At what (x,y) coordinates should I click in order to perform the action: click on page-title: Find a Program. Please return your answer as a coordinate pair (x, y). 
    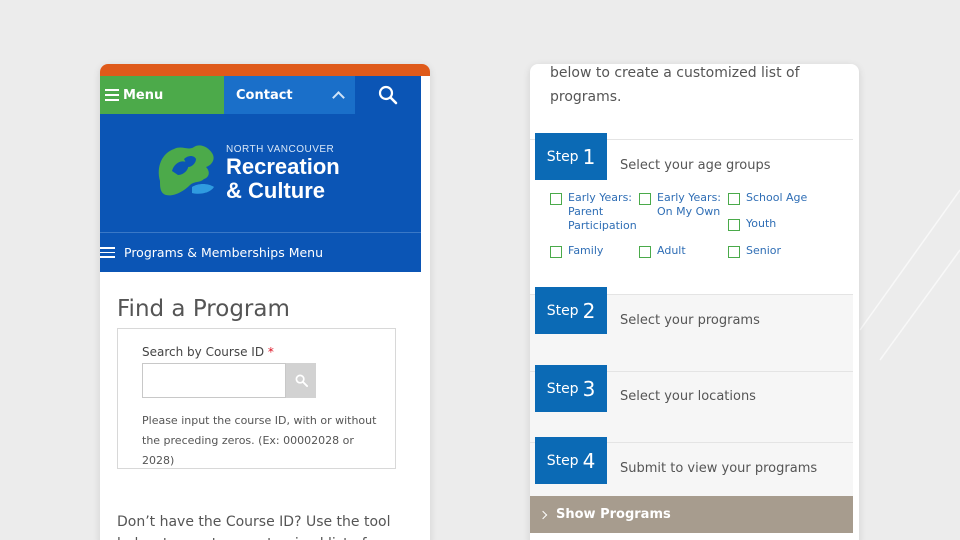
    Looking at the image, I should click on (203, 309).